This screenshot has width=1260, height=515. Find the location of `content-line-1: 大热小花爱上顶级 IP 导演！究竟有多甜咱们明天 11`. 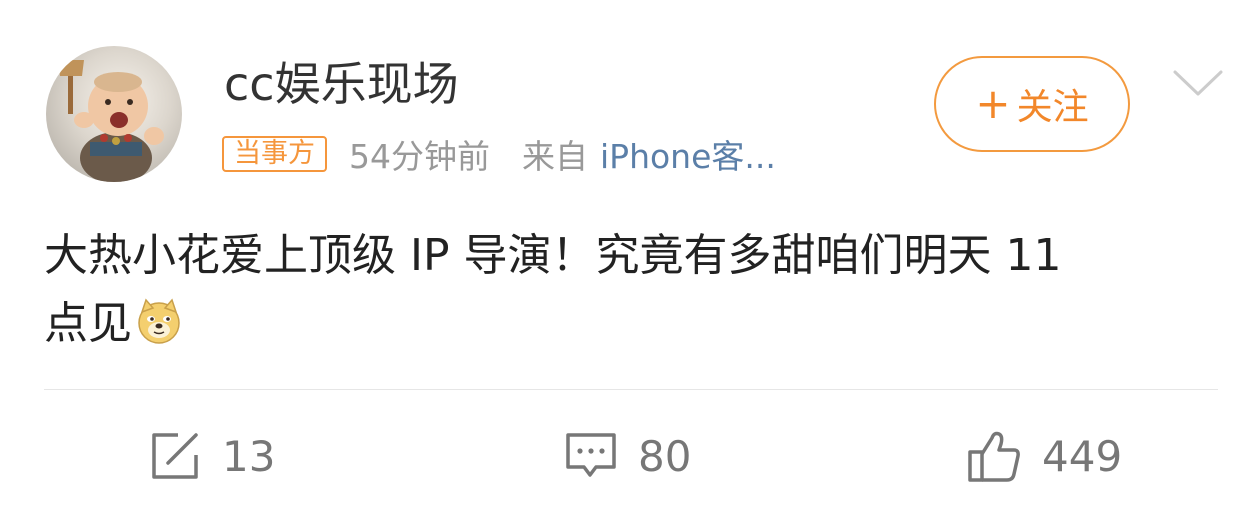

content-line-1: 大热小花爱上顶级 IP 导演！究竟有多甜咱们明天 11 is located at coordinates (553, 255).